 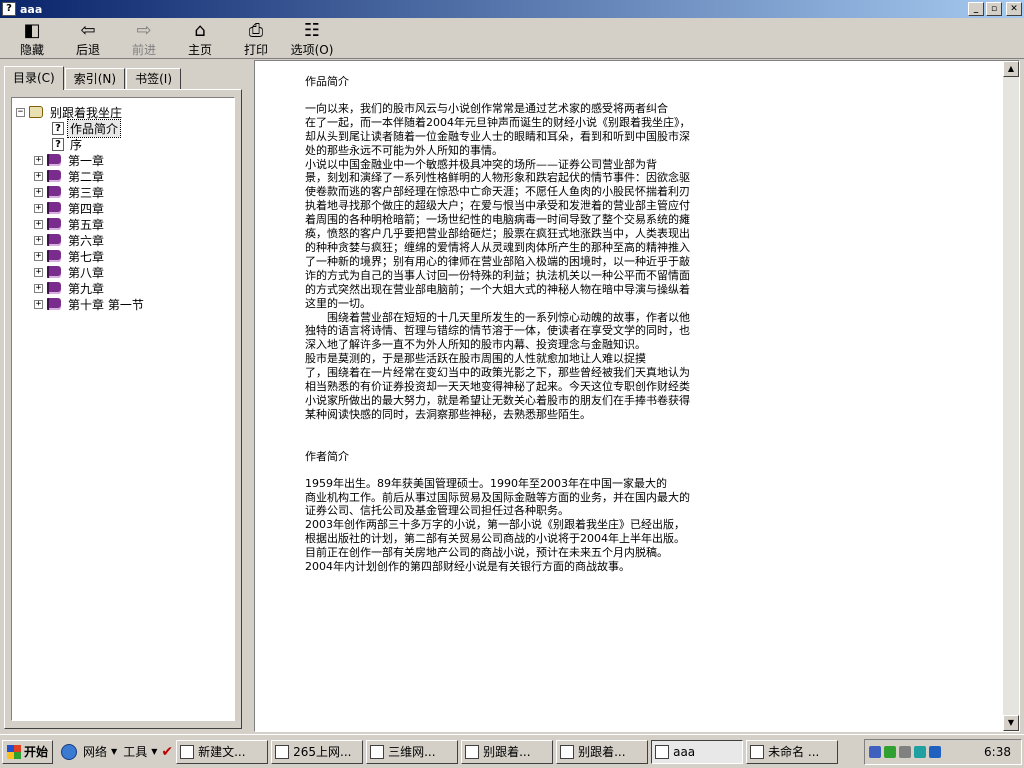 What do you see at coordinates (86, 288) in the screenshot?
I see `tree-chapter-label: 第九章` at bounding box center [86, 288].